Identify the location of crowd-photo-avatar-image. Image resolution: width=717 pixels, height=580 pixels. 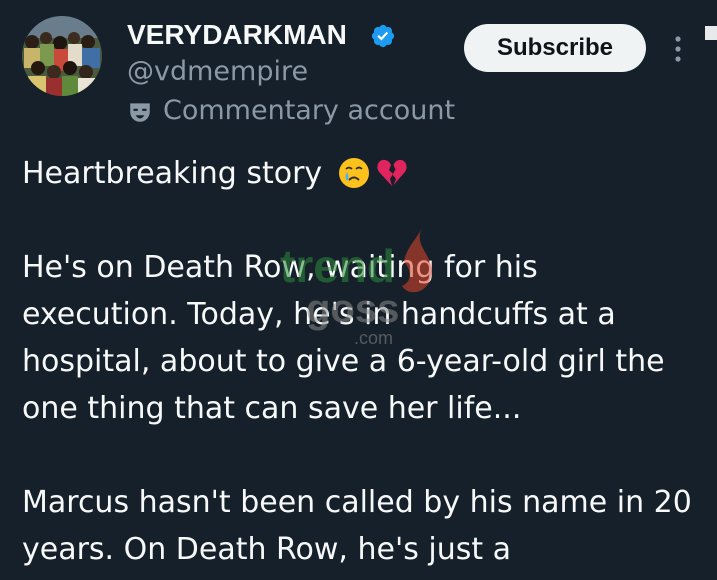
(62, 56).